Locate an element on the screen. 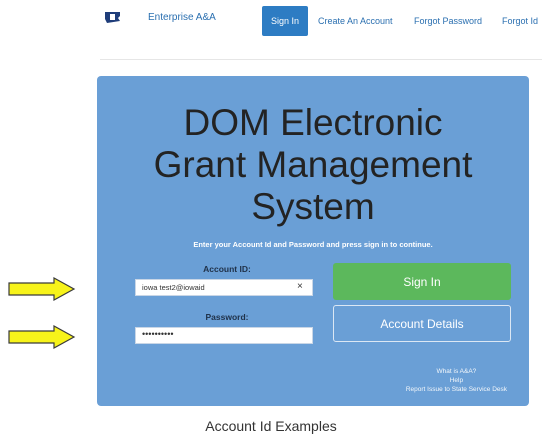 Image resolution: width=542 pixels, height=436 pixels. clear-account-icon: × is located at coordinates (300, 286).